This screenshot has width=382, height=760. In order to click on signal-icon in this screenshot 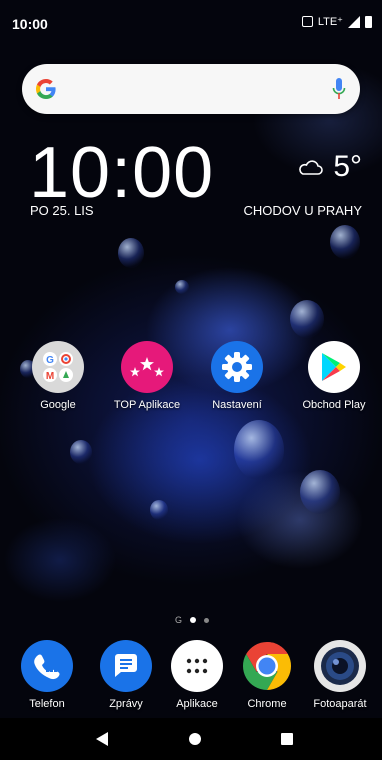, I will do `click(354, 21)`.